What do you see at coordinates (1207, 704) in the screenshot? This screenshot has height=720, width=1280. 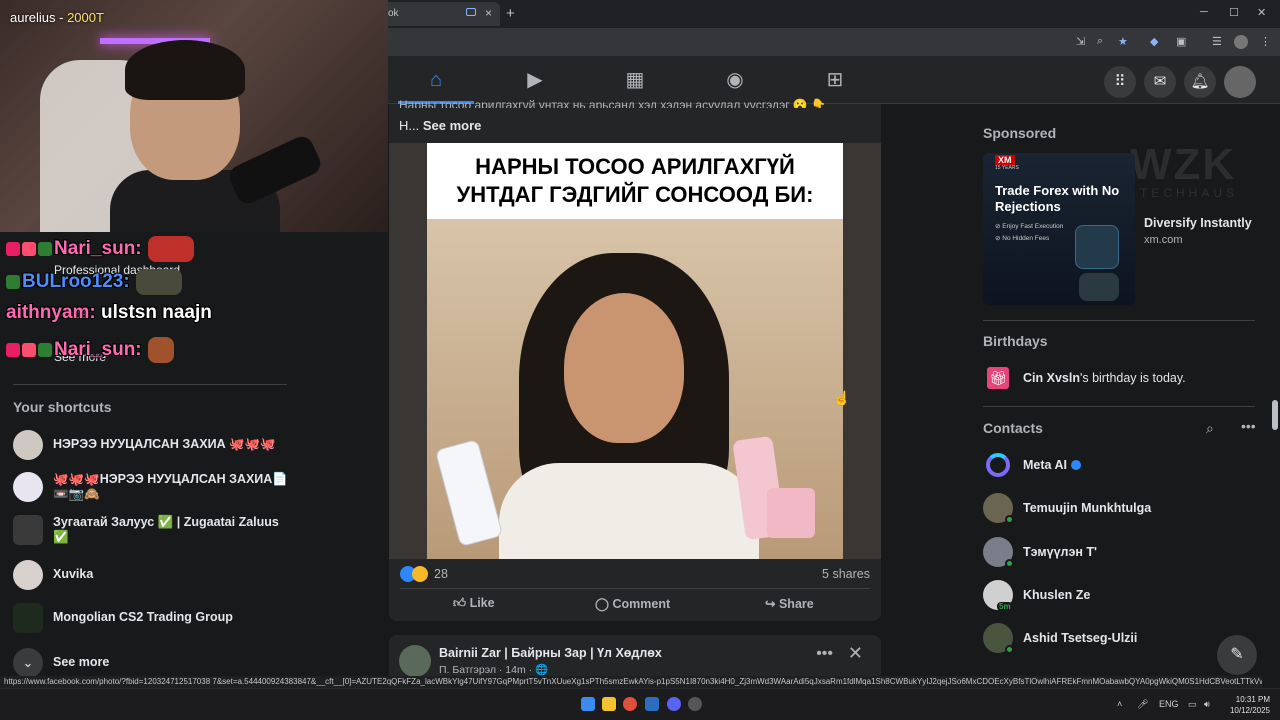 I see `volume-icon: 🔊︎` at bounding box center [1207, 704].